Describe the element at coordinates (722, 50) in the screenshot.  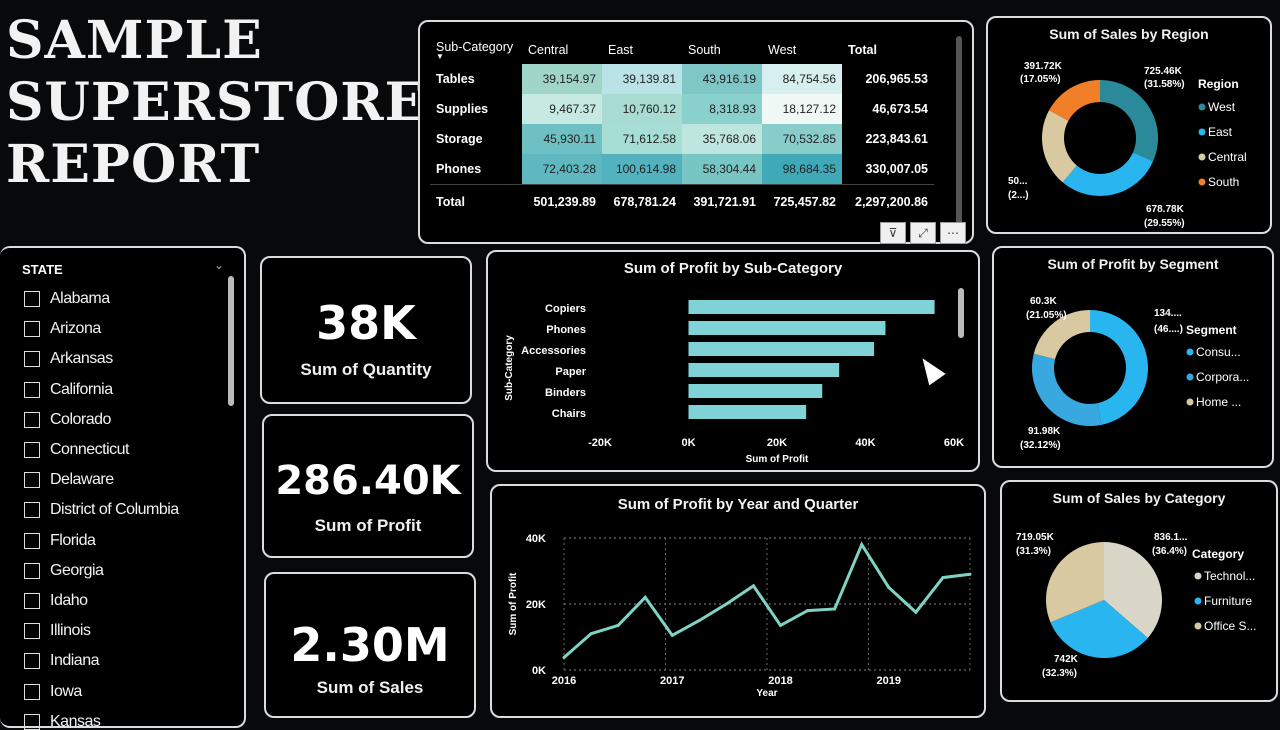
I see `matrix-header-south: South` at that location.